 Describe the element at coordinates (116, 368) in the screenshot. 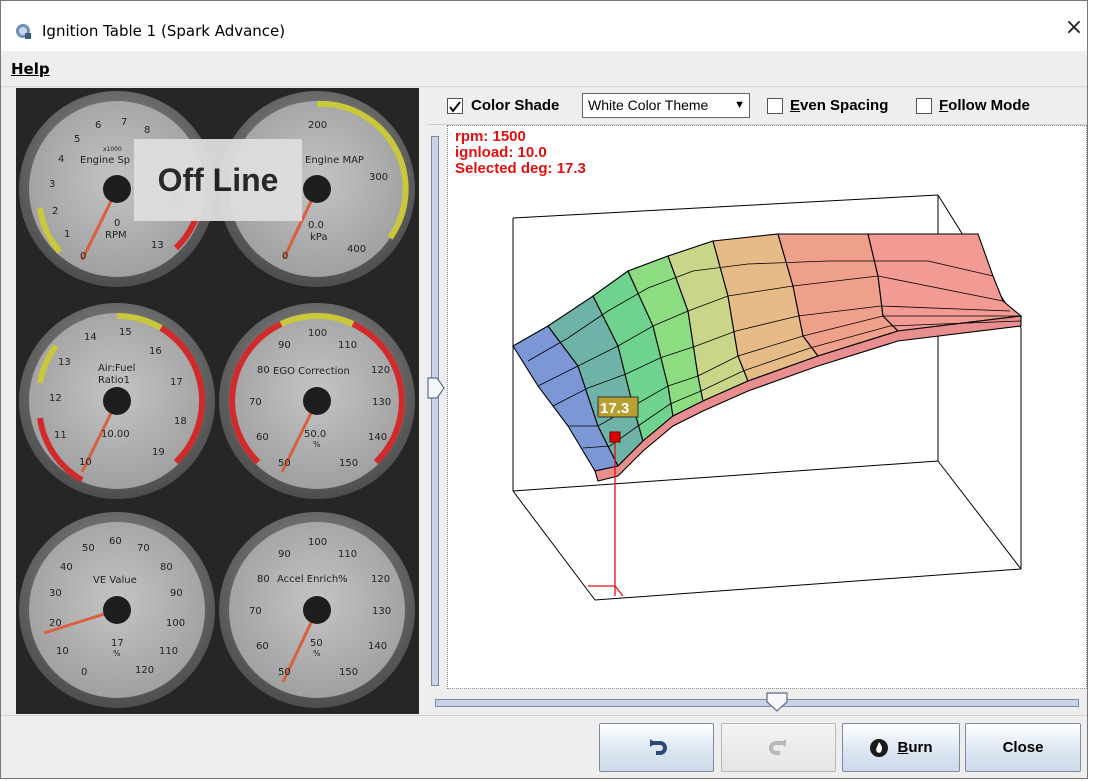

I see `gauge-title: Air:Fuel` at that location.